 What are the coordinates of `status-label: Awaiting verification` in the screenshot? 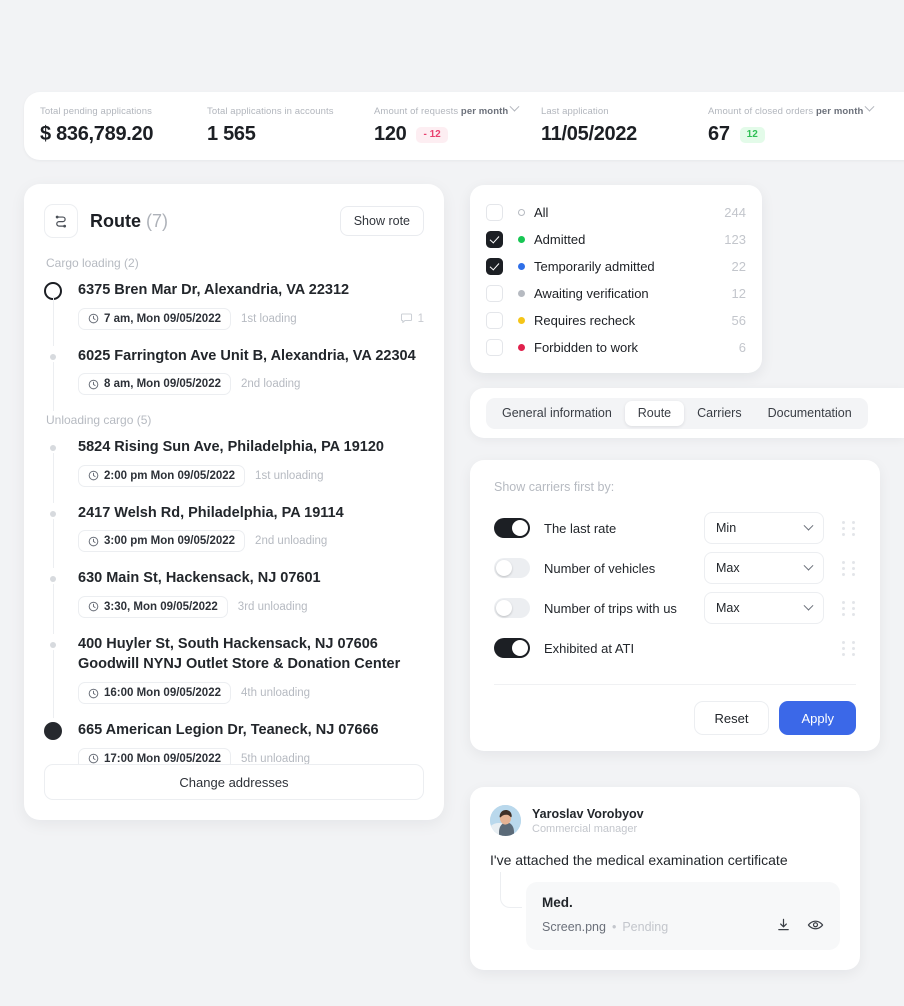 It's located at (591, 293).